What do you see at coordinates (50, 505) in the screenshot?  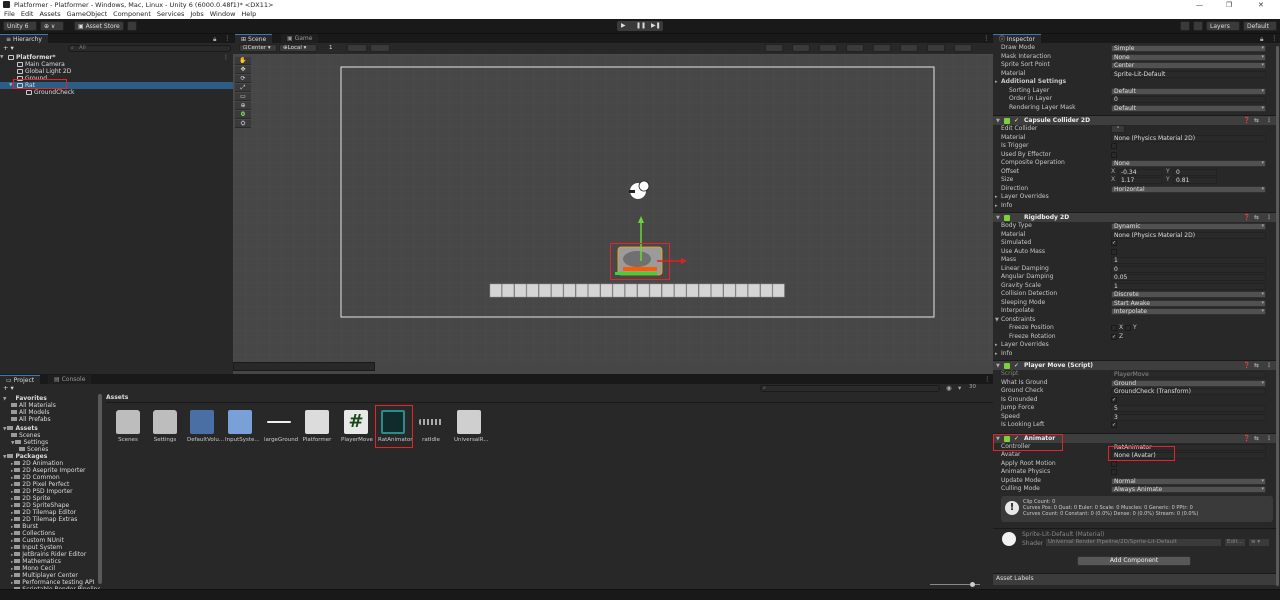 I see `project-tree-item: ▸ 2D SpriteShape` at bounding box center [50, 505].